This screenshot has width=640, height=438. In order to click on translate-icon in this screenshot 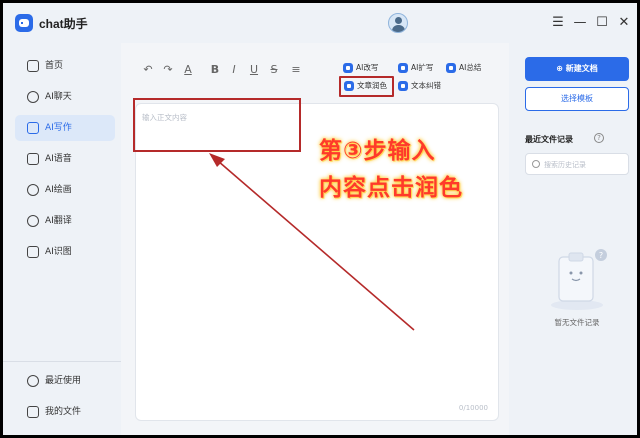, I will do `click(33, 221)`.